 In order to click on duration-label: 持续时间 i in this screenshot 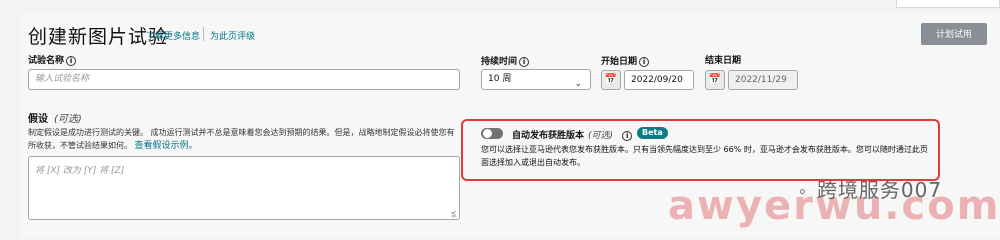, I will do `click(505, 60)`.